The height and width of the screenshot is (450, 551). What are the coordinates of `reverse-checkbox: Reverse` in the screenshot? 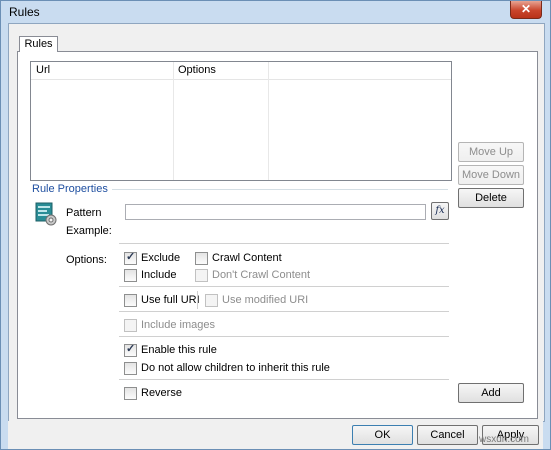 It's located at (153, 393).